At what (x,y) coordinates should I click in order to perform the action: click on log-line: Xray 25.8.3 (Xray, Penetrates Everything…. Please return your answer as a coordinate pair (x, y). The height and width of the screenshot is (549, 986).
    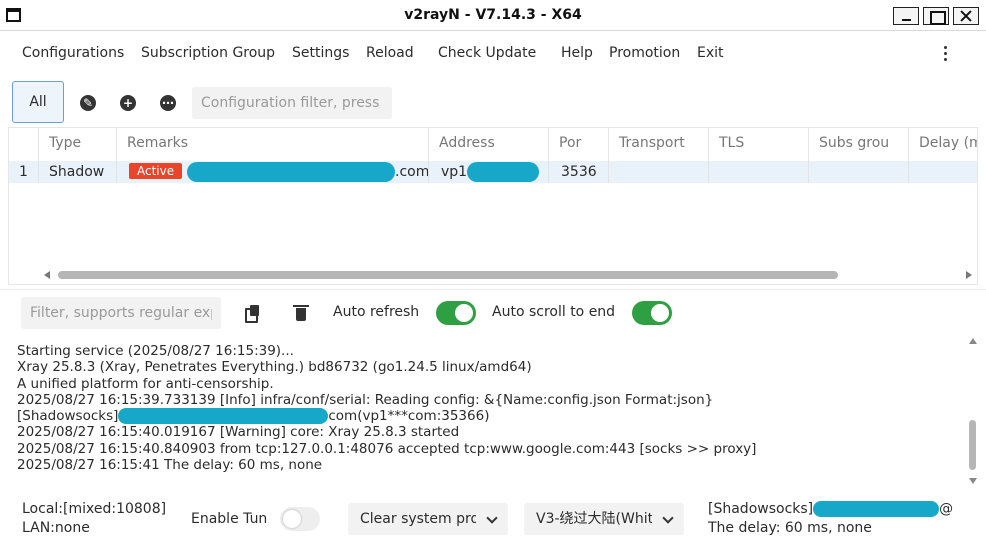
    Looking at the image, I should click on (274, 367).